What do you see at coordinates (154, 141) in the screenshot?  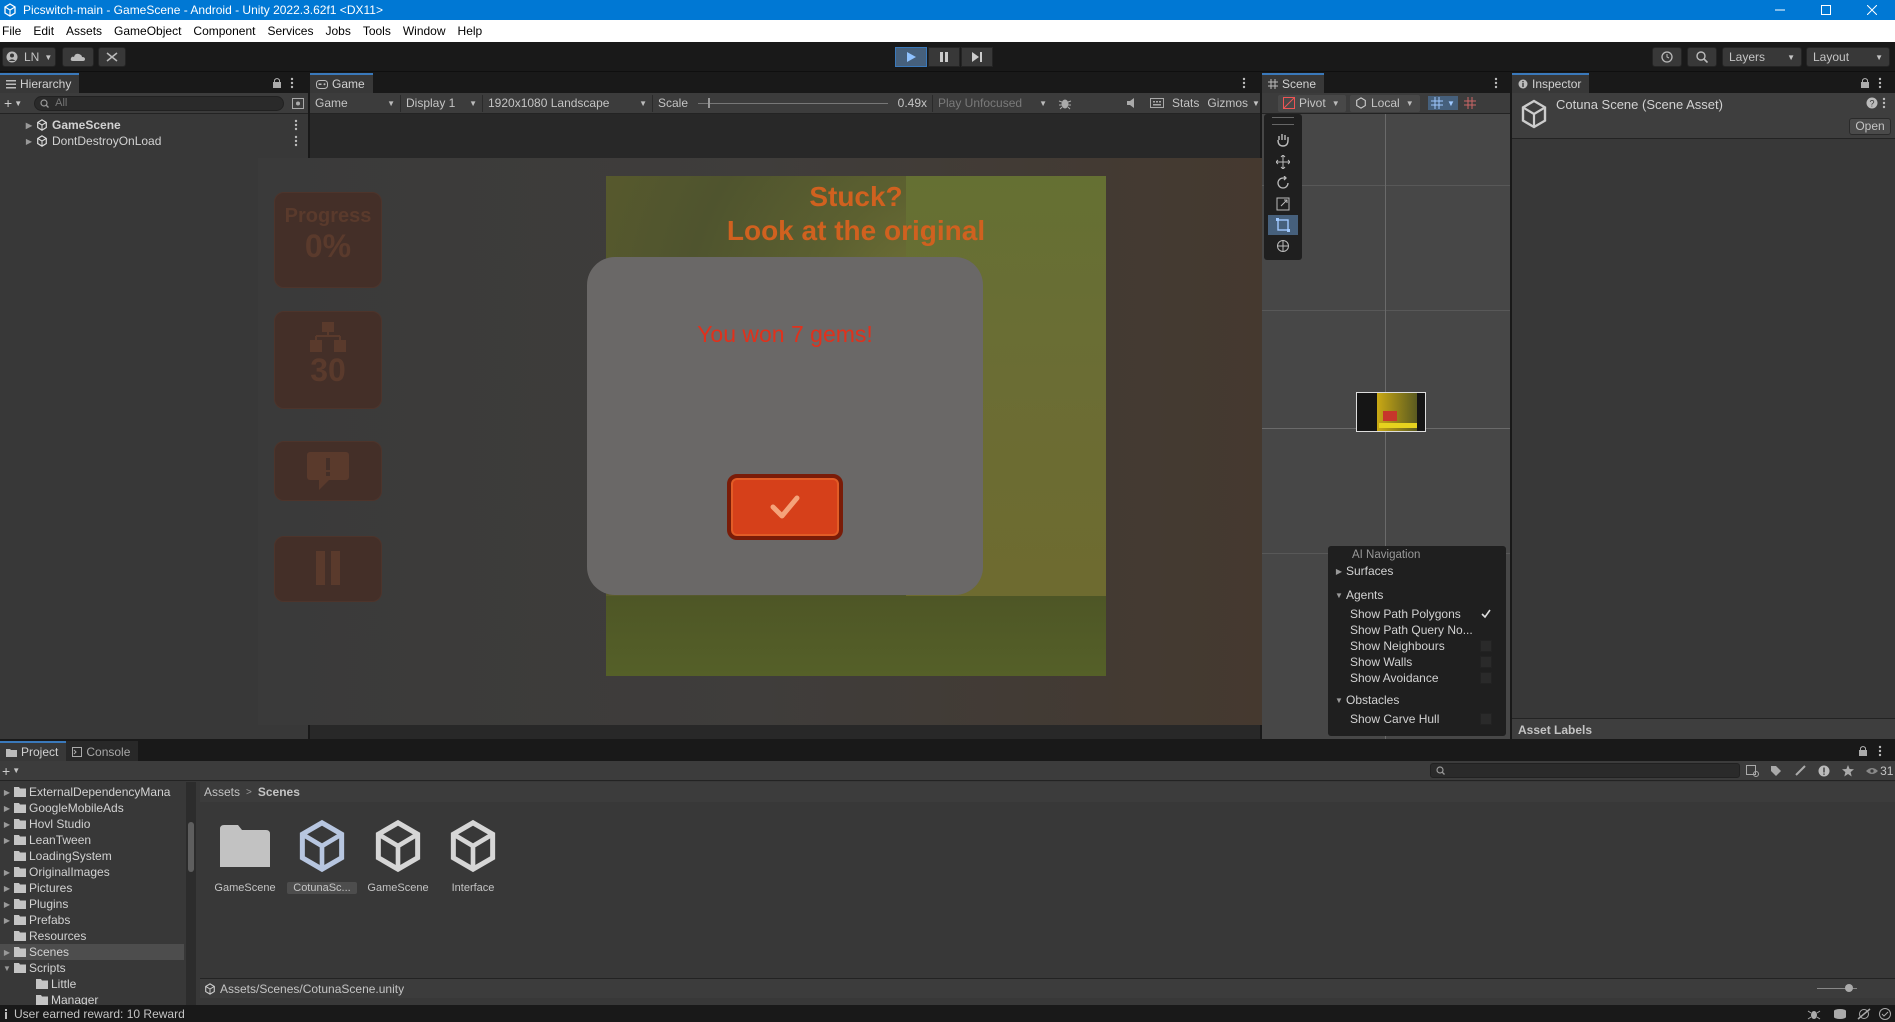 I see `hierarchy-item-dontdestroyonload: ▶ DontDestroyOnLoad` at bounding box center [154, 141].